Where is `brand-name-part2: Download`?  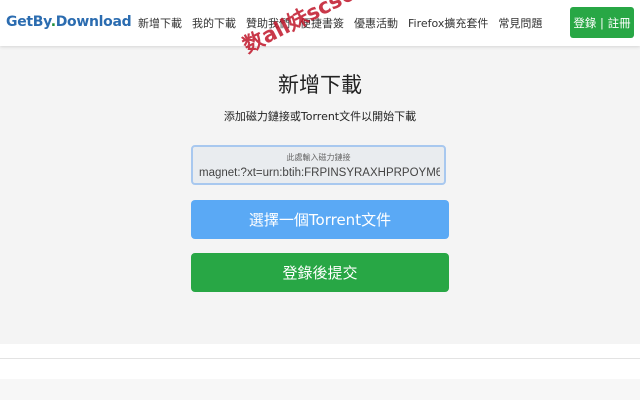
brand-name-part2: Download is located at coordinates (93, 22).